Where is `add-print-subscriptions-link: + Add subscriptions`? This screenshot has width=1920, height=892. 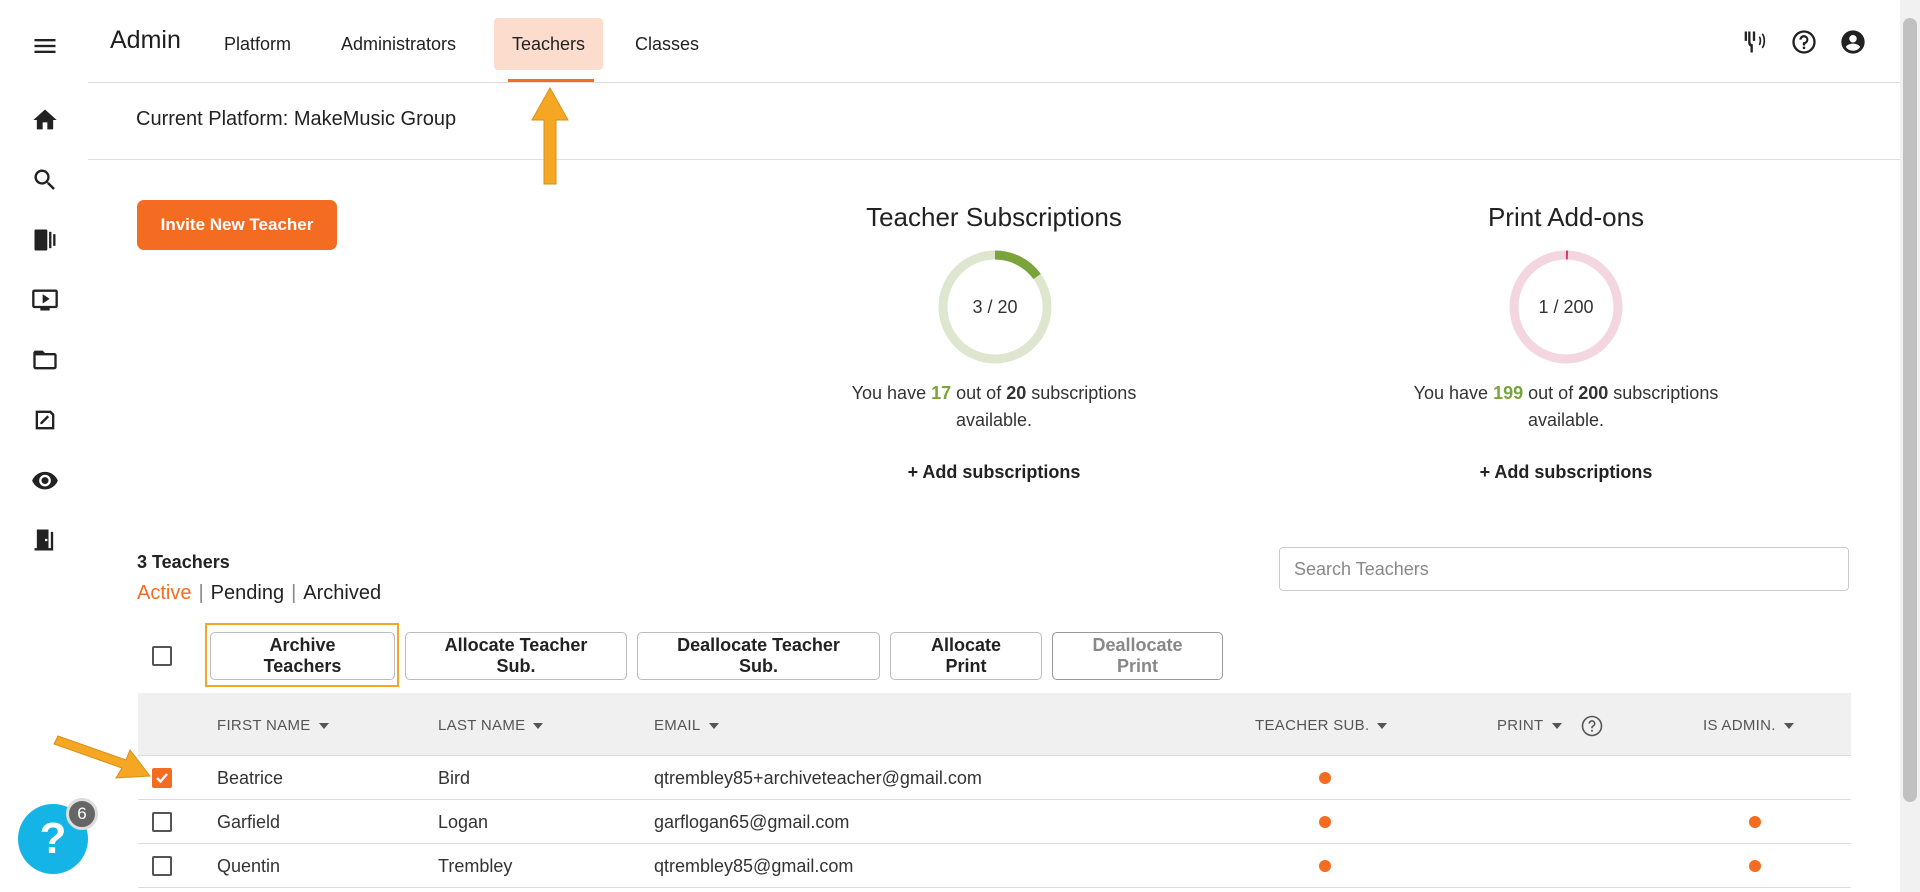
add-print-subscriptions-link: + Add subscriptions is located at coordinates (1566, 472).